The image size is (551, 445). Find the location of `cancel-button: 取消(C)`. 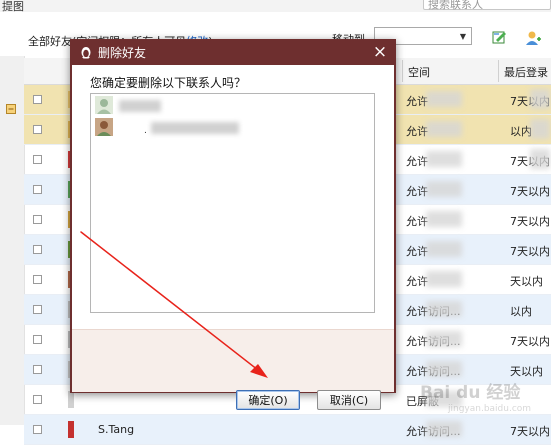

cancel-button: 取消(C) is located at coordinates (349, 400).